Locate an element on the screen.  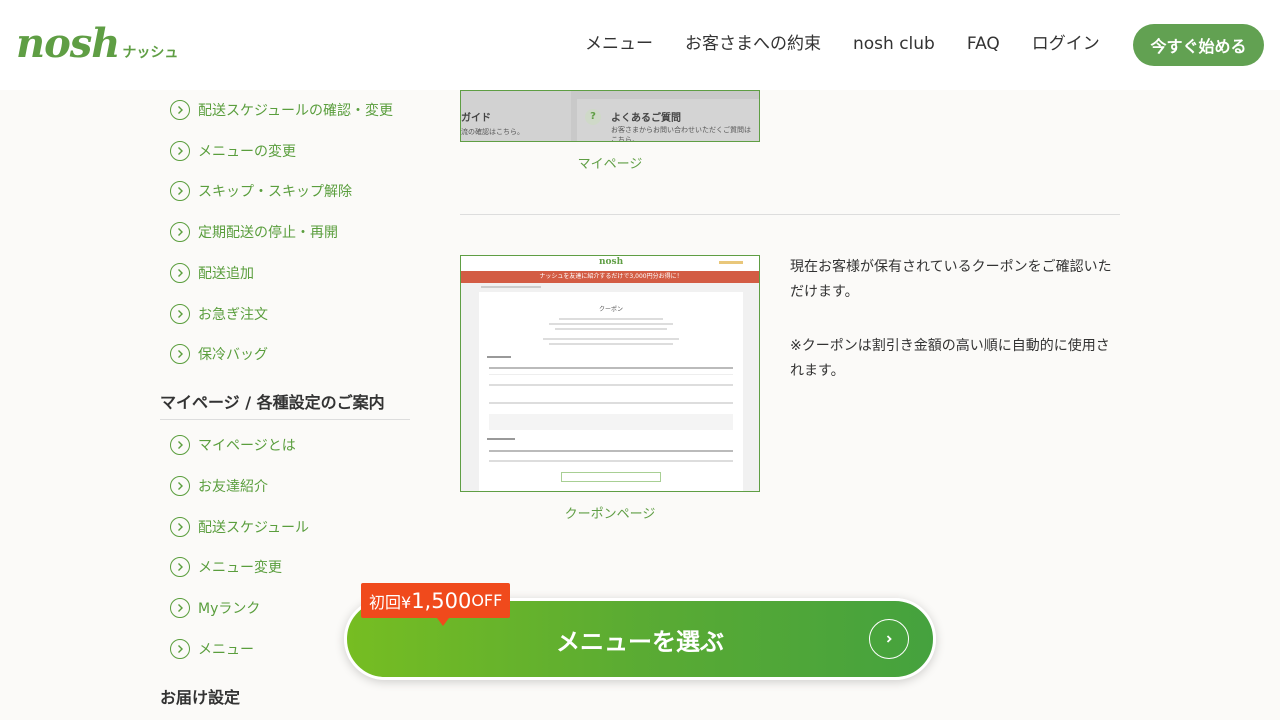
sidebar-item-cooler-bag: 保冷バッグ is located at coordinates (219, 354).